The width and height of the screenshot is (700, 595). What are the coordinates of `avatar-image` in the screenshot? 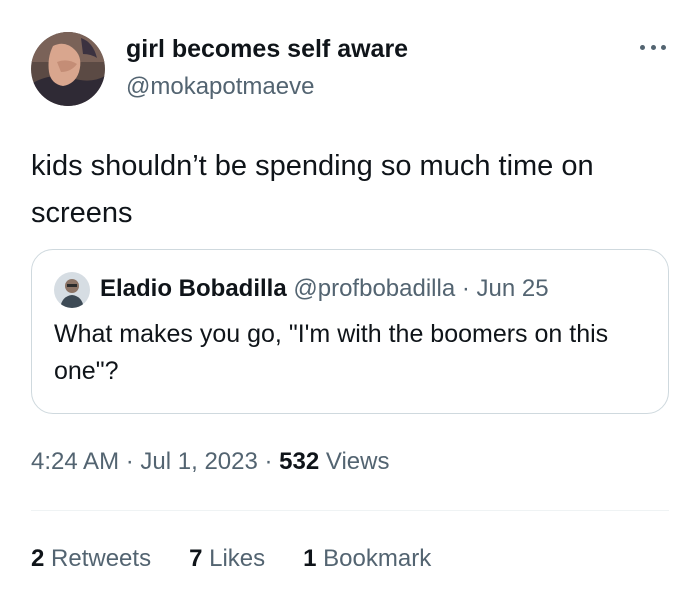 It's located at (68, 69).